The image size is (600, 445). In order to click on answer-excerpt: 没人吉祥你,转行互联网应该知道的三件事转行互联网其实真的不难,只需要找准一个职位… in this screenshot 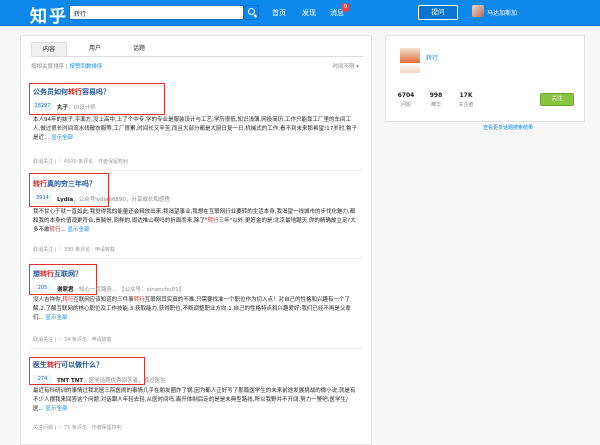, I will do `click(192, 309)`.